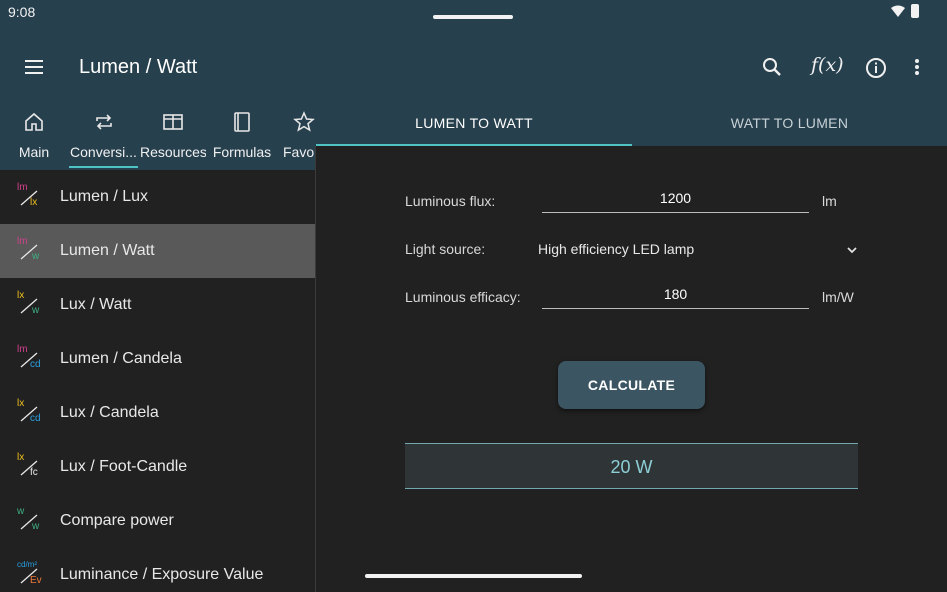 The image size is (947, 592). What do you see at coordinates (473, 13) in the screenshot?
I see `status-bar: 9:08` at bounding box center [473, 13].